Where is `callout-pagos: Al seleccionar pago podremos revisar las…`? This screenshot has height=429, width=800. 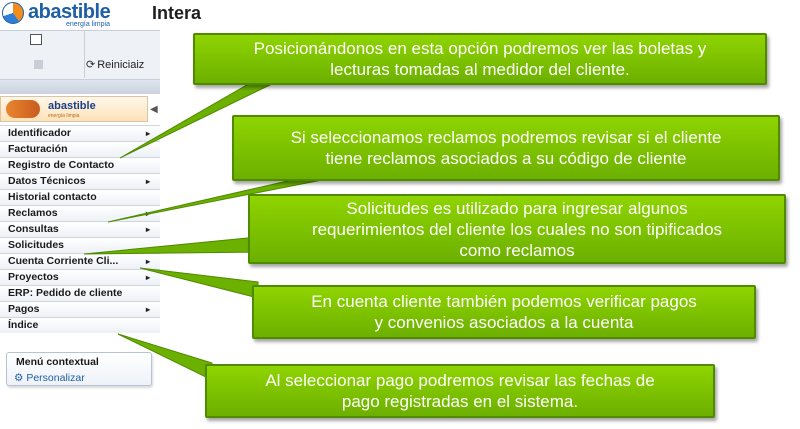 callout-pagos: Al seleccionar pago podremos revisar las… is located at coordinates (460, 391).